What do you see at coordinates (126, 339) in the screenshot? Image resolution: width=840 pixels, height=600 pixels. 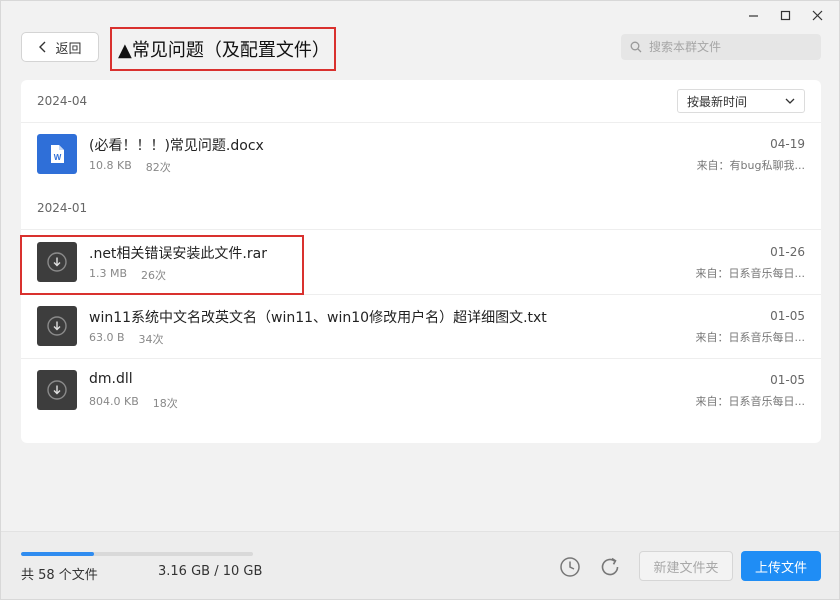 I see `file-meta: 63.0 B 34次` at bounding box center [126, 339].